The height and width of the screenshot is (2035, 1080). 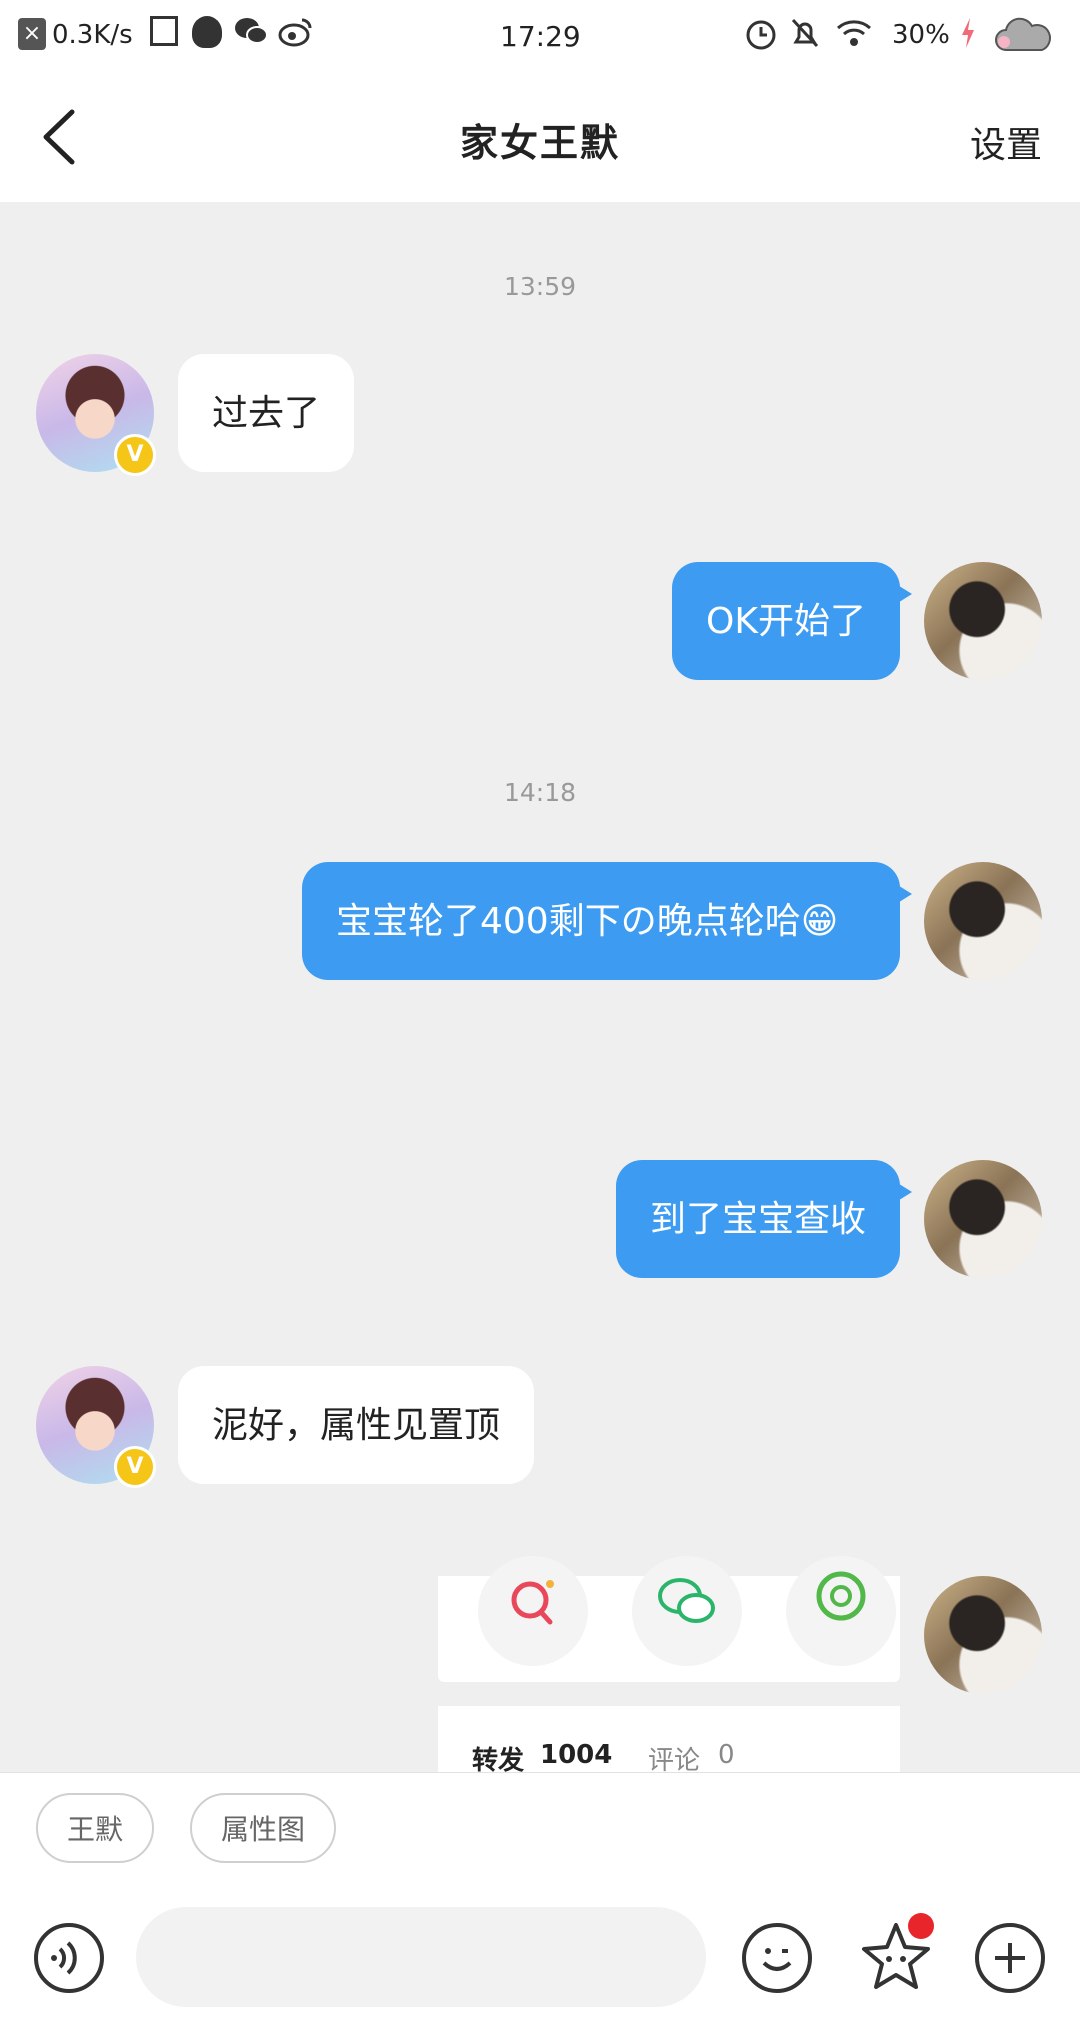 What do you see at coordinates (1006, 142) in the screenshot?
I see `settings-button: 设置` at bounding box center [1006, 142].